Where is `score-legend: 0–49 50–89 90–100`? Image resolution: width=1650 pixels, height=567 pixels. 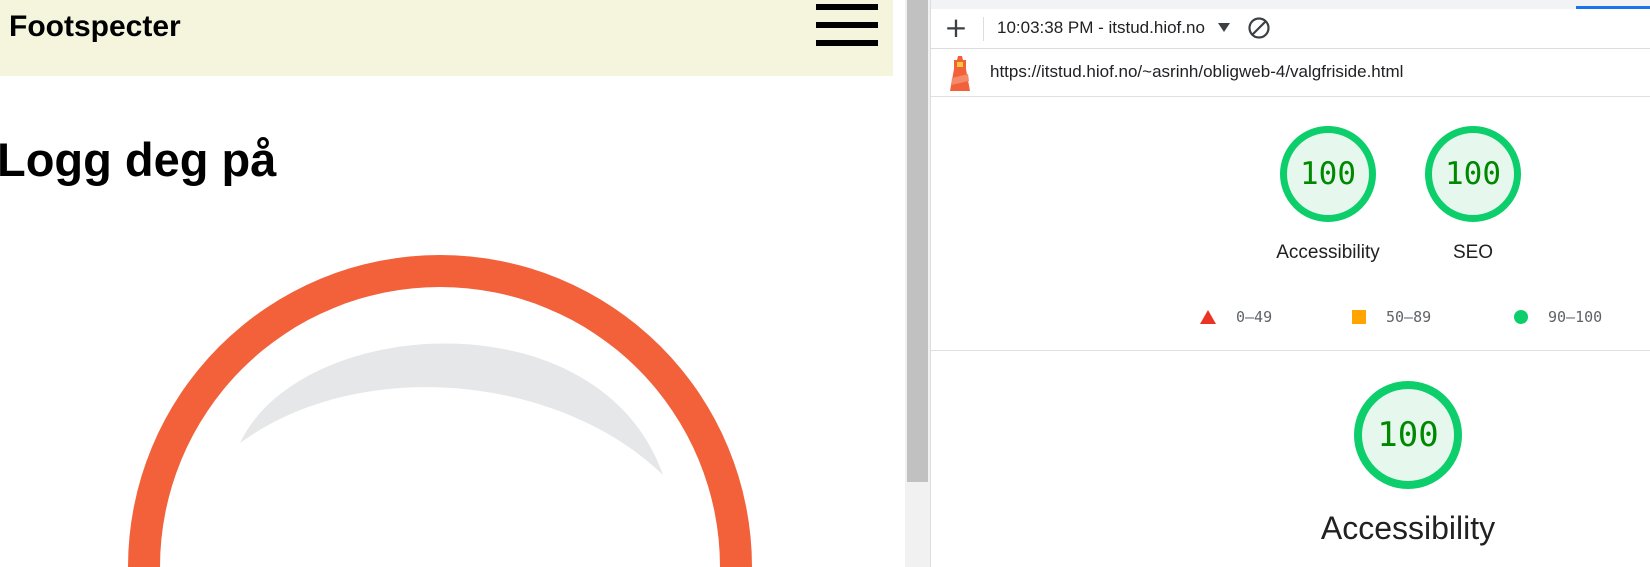 score-legend: 0–49 50–89 90–100 is located at coordinates (1290, 317).